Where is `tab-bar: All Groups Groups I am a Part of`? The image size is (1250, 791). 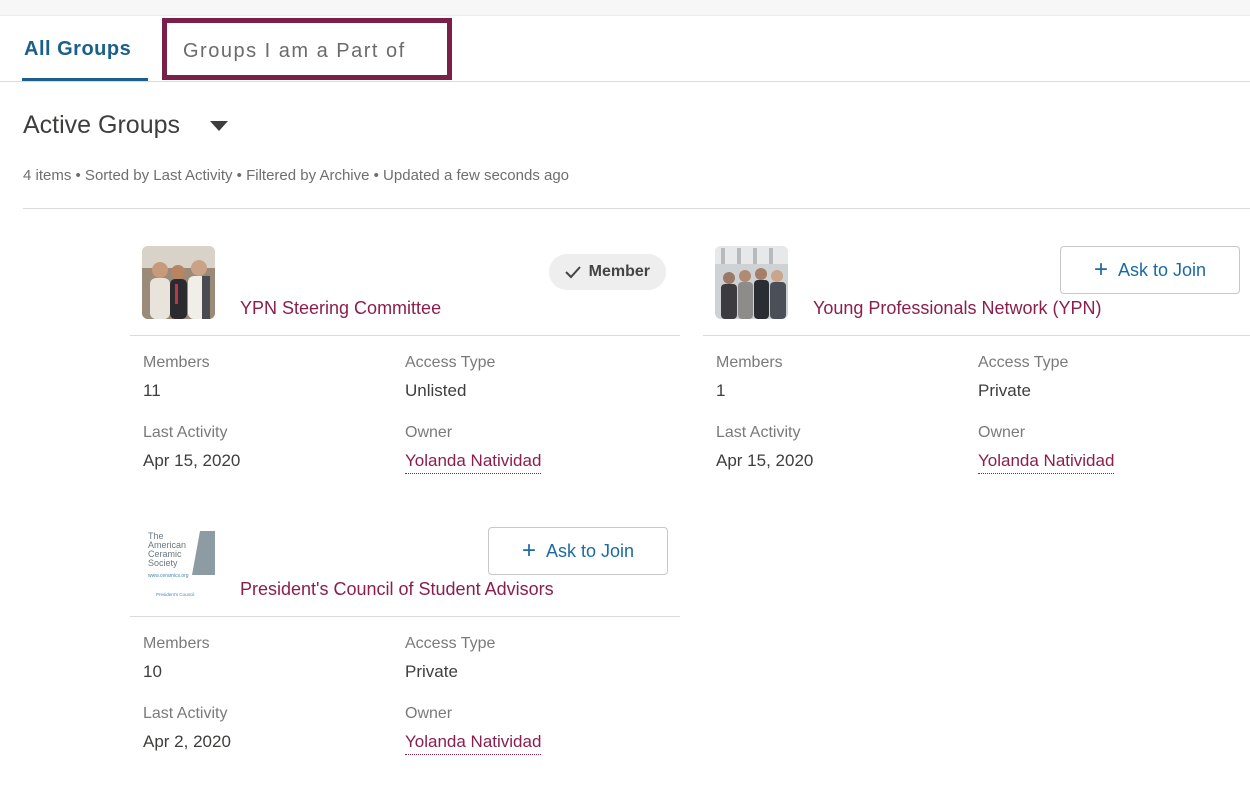
tab-bar: All Groups Groups I am a Part of is located at coordinates (625, 49).